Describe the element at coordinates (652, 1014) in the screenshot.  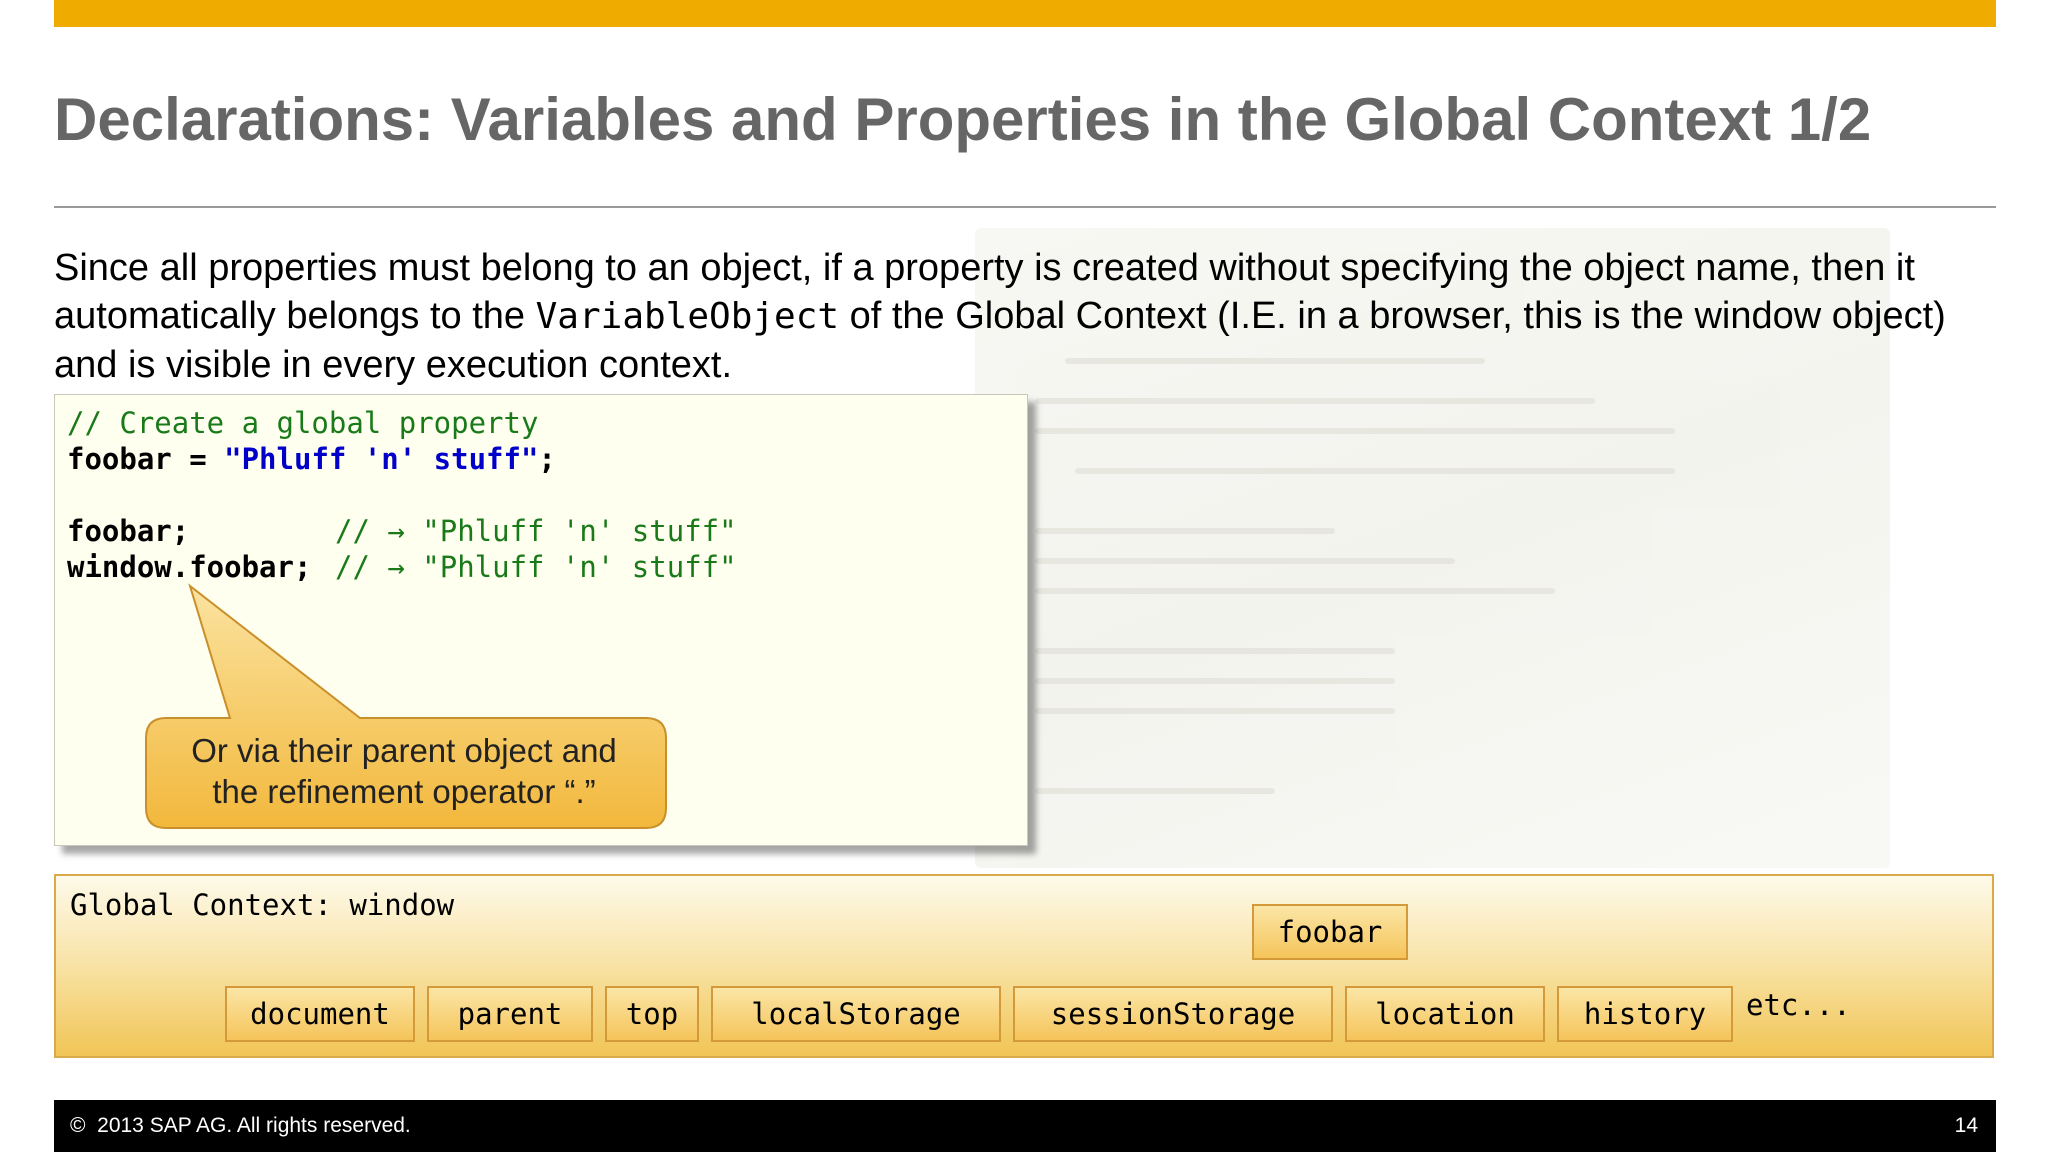
I see `property-top: top` at that location.